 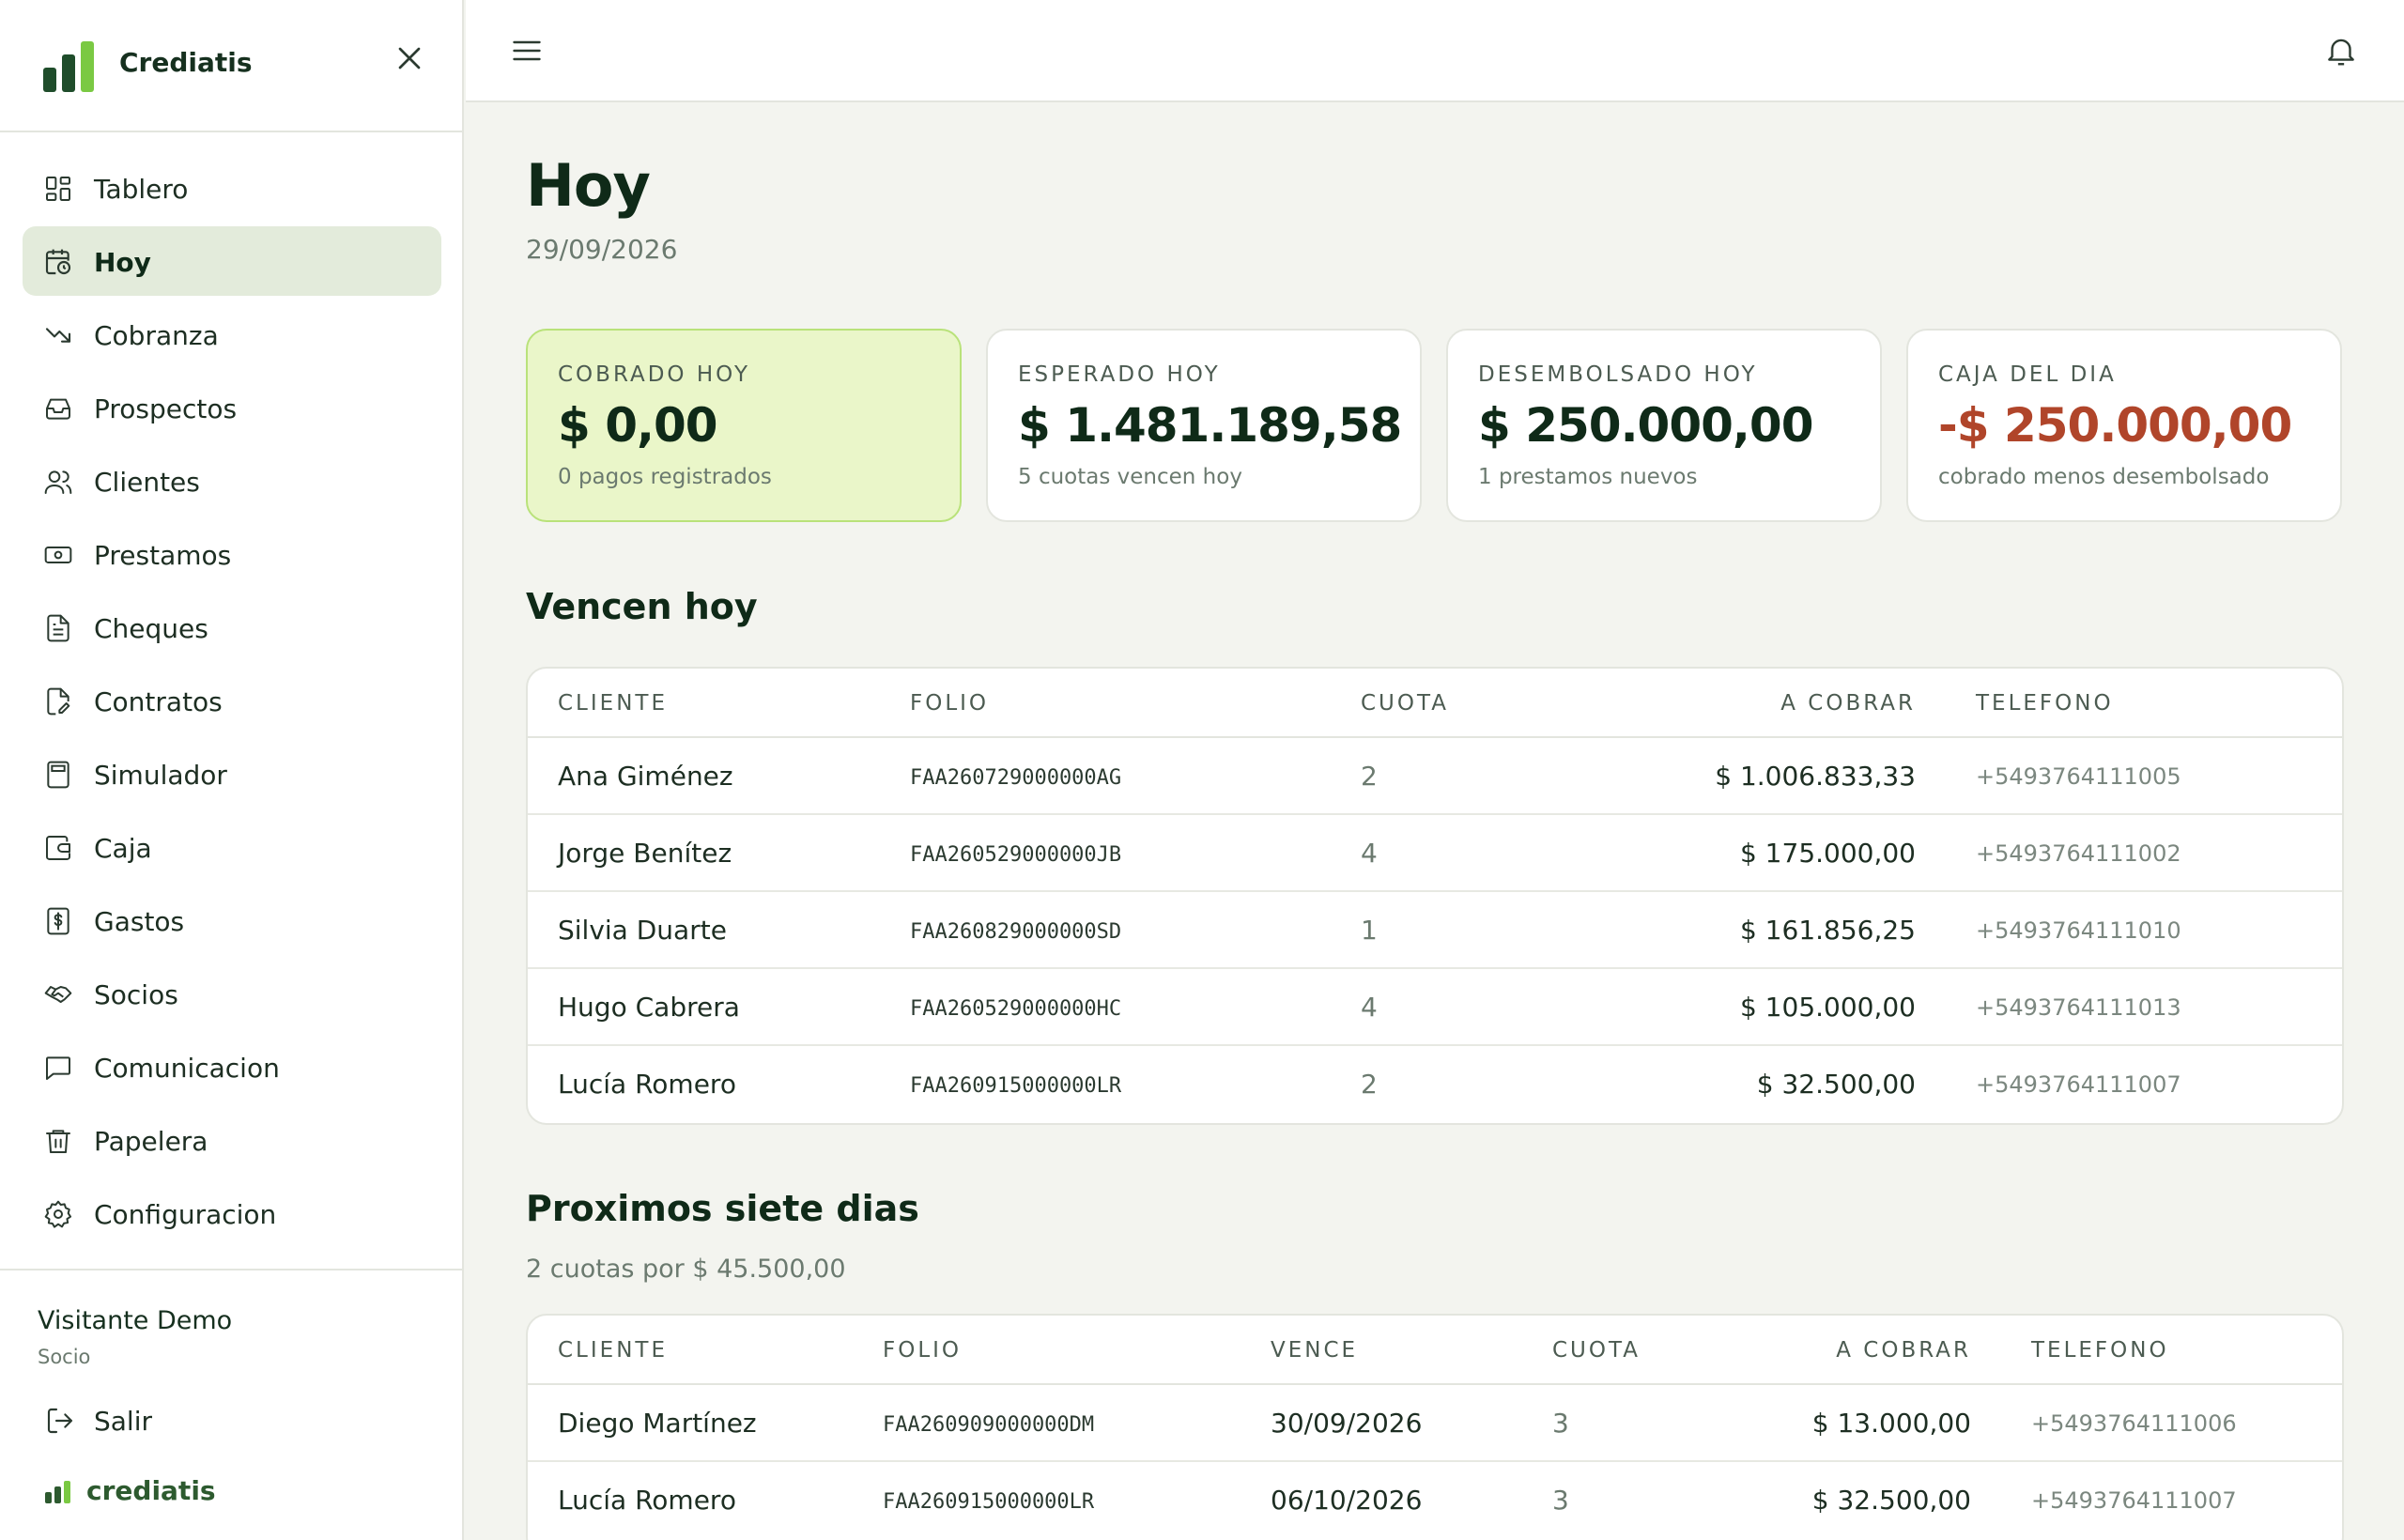 What do you see at coordinates (58, 994) in the screenshot?
I see `handshake-icon` at bounding box center [58, 994].